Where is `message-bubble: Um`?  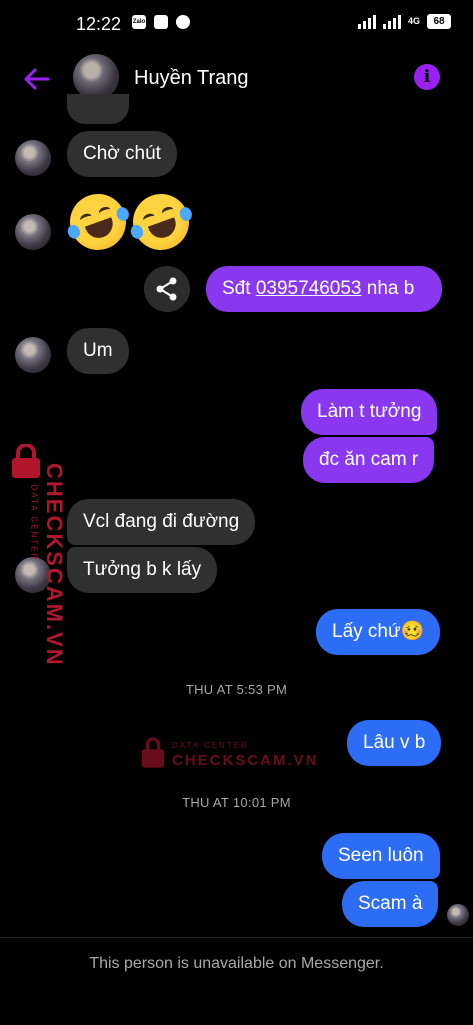
message-bubble: Um is located at coordinates (98, 351).